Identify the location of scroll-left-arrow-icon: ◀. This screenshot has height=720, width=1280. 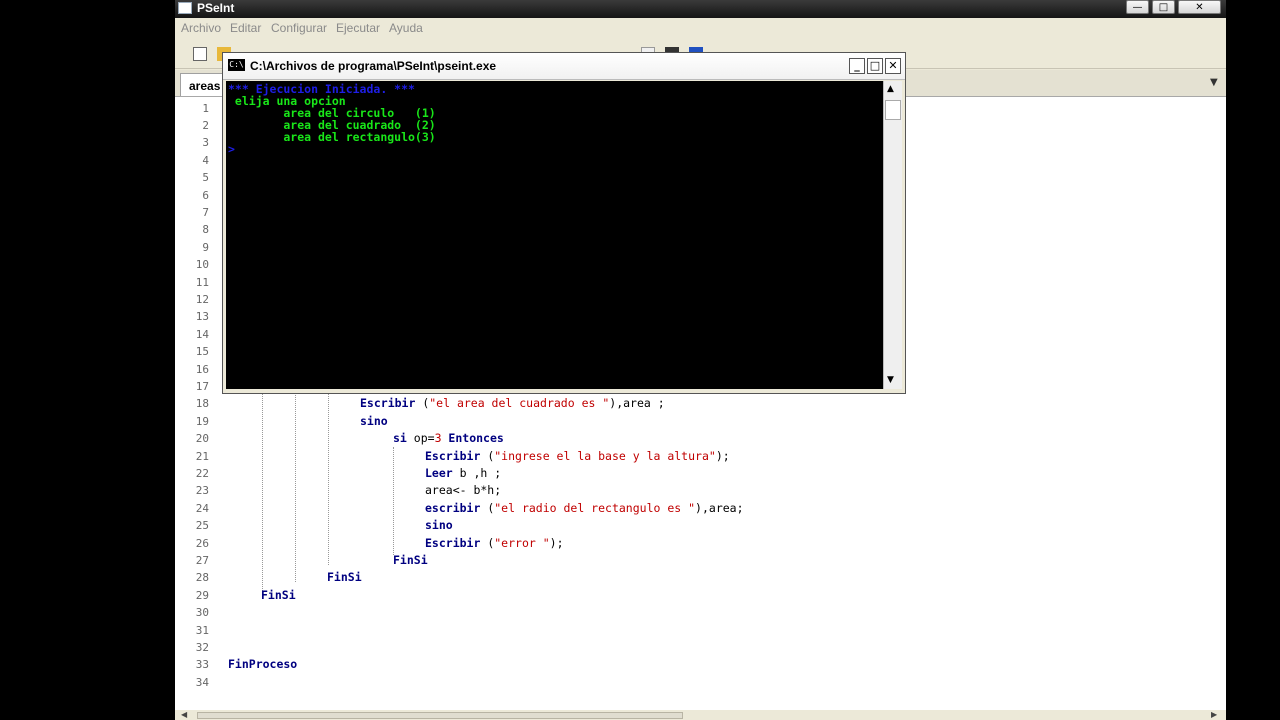
(184, 714).